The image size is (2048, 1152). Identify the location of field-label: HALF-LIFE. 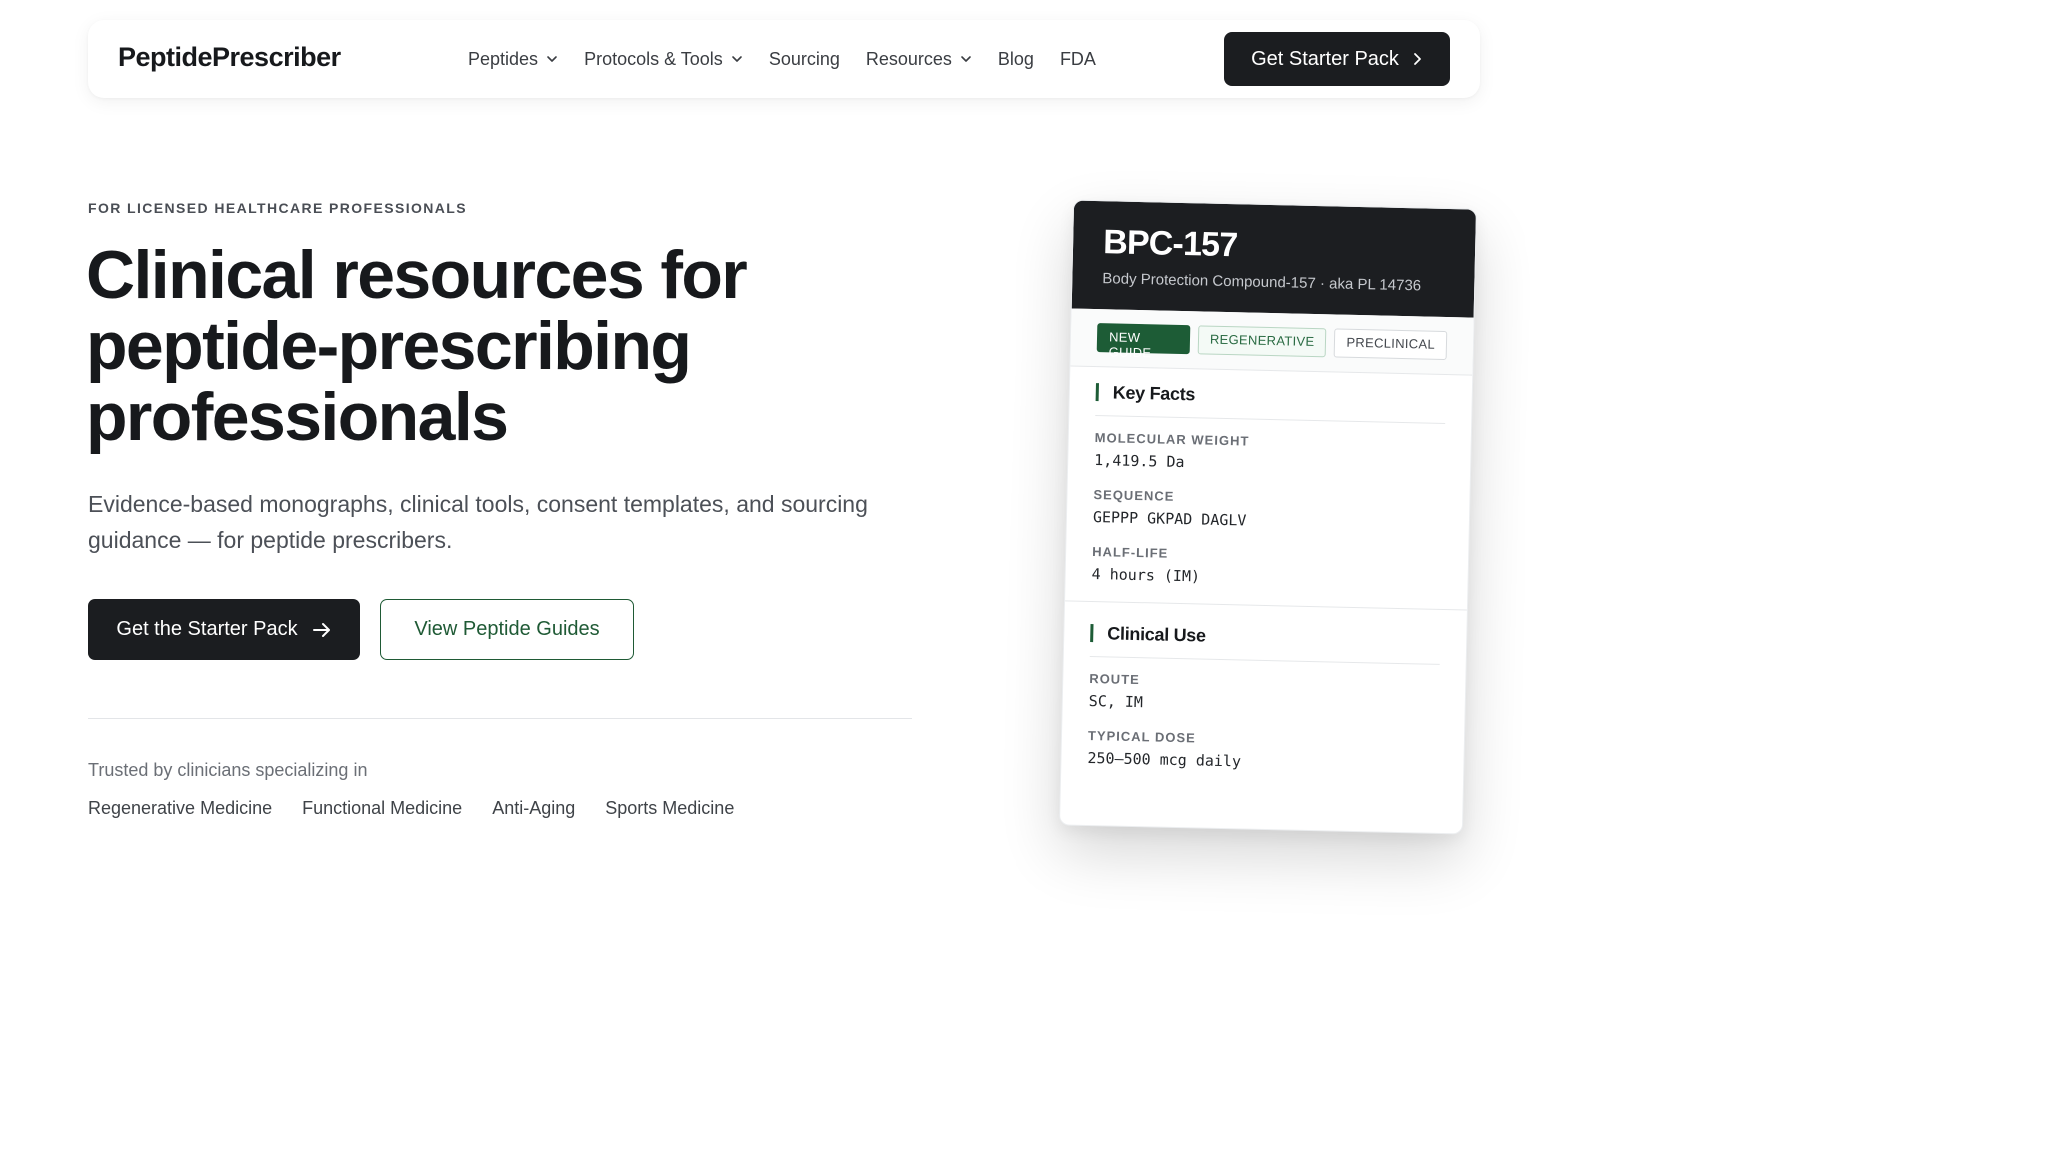
(1130, 552).